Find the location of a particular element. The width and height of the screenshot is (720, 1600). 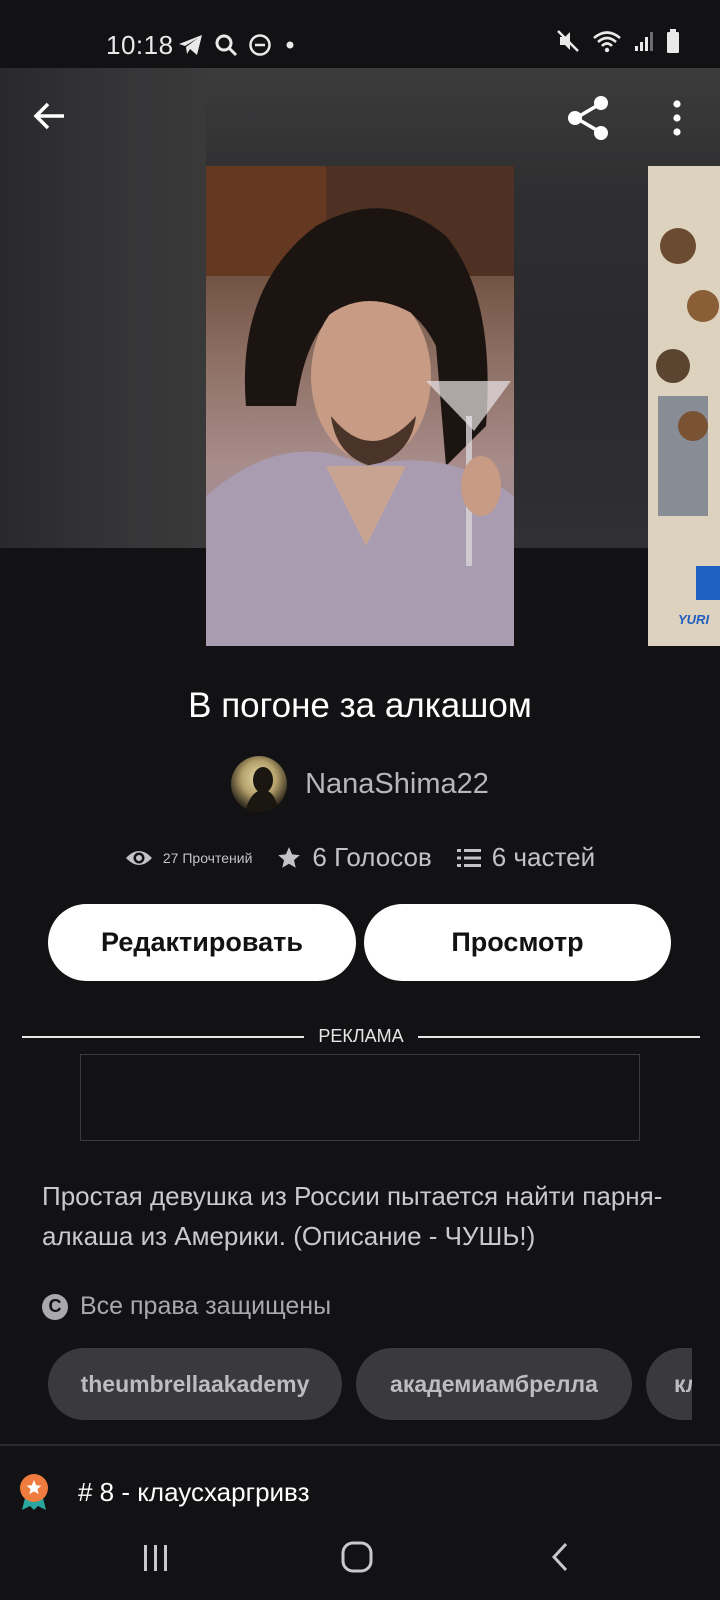

backdrop-blur is located at coordinates (103, 308).